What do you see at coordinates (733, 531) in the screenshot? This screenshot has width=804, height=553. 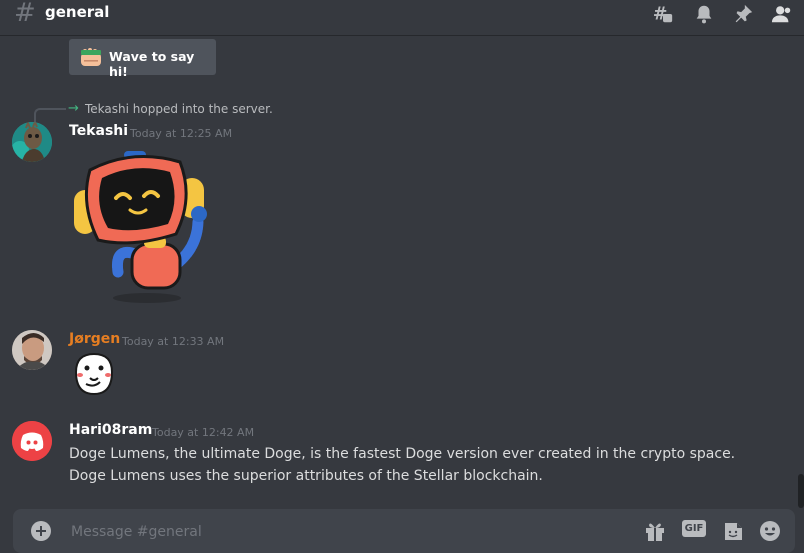 I see `sticker-icon` at bounding box center [733, 531].